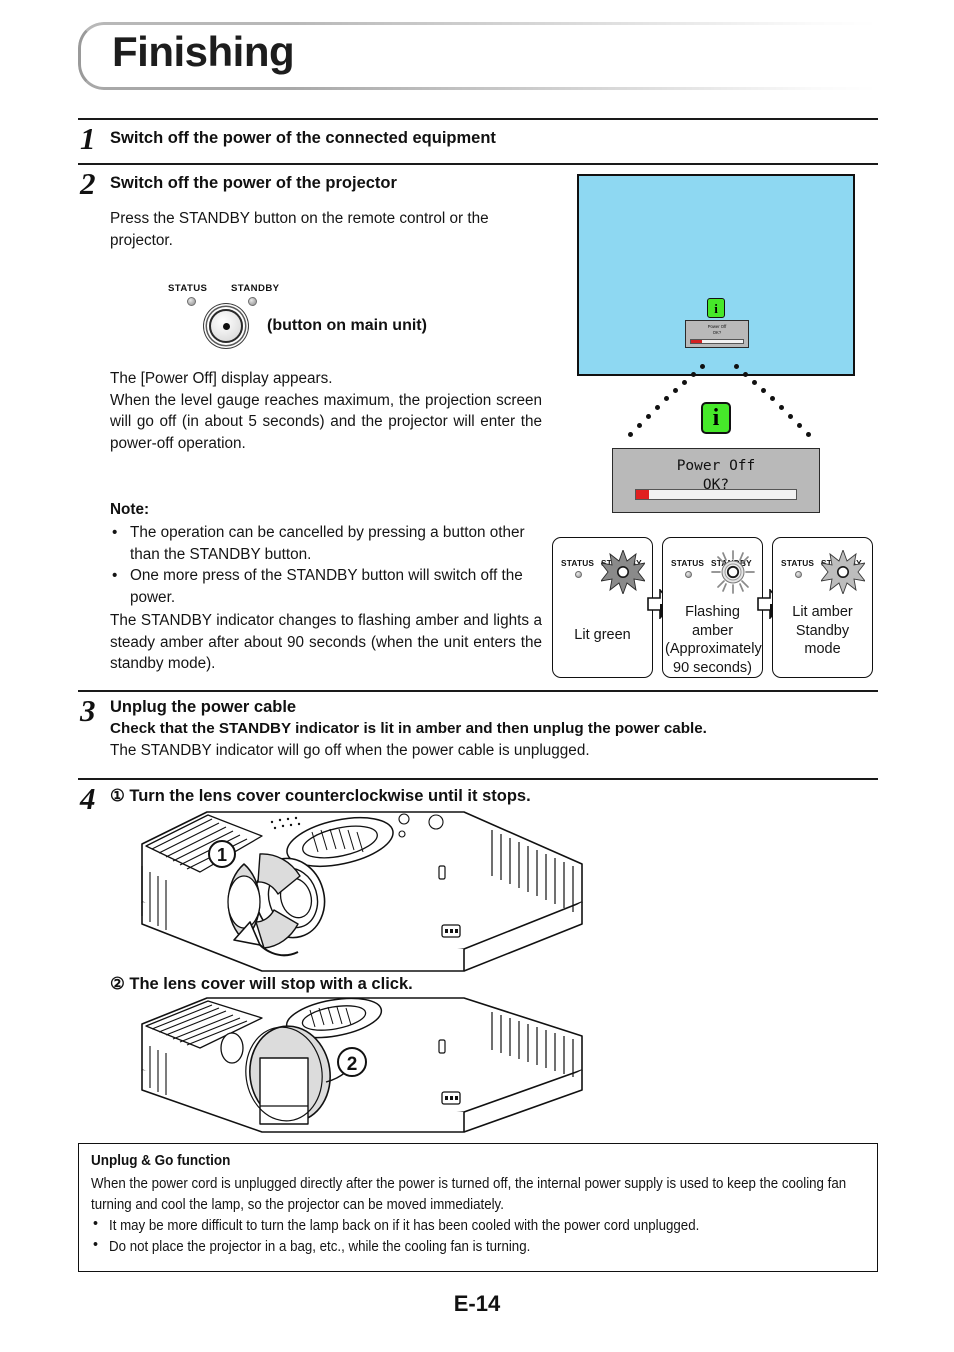  Describe the element at coordinates (88, 138) in the screenshot. I see `step-1-number: 1` at that location.